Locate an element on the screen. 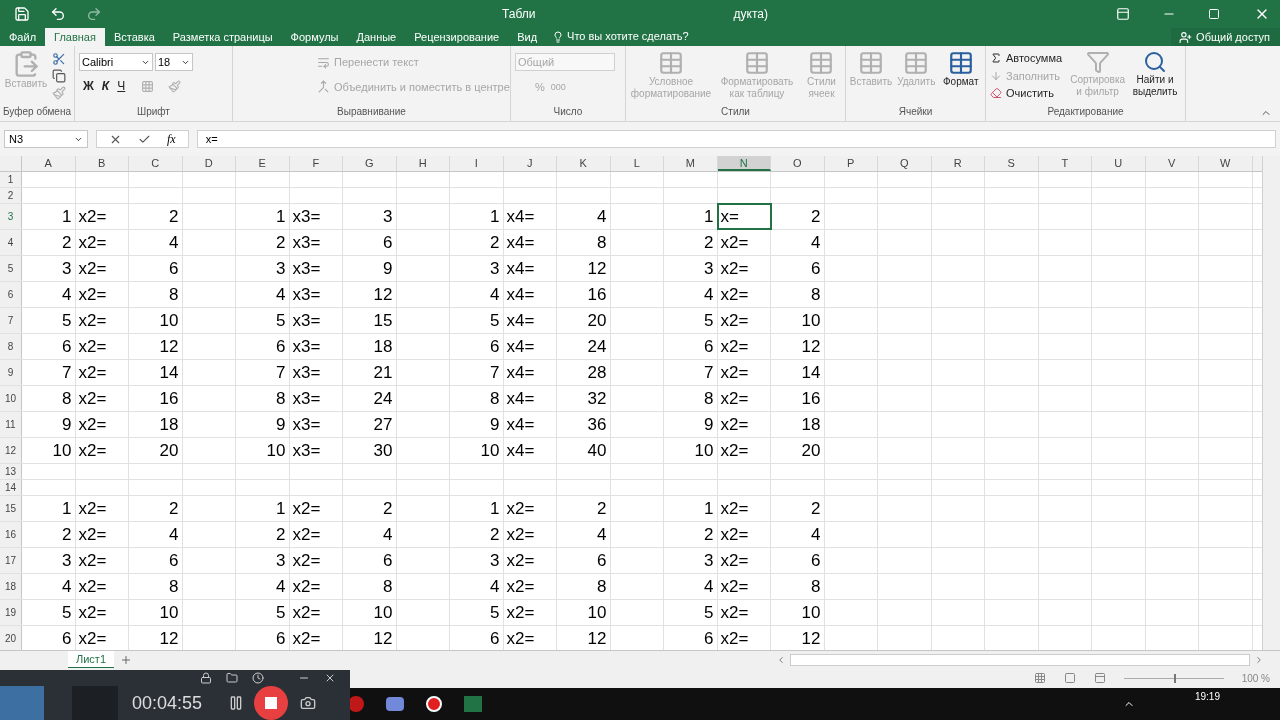 The width and height of the screenshot is (1280, 720). share-button: Общий доступ is located at coordinates (1225, 37).